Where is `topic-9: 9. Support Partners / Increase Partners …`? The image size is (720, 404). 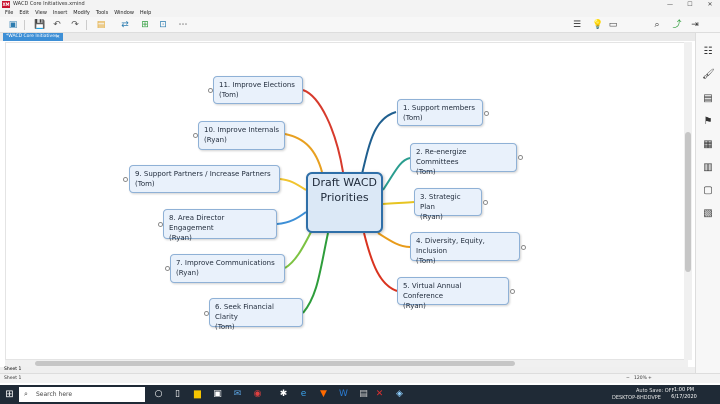
topic-9: 9. Support Partners / Increase Partners … is located at coordinates (204, 179).